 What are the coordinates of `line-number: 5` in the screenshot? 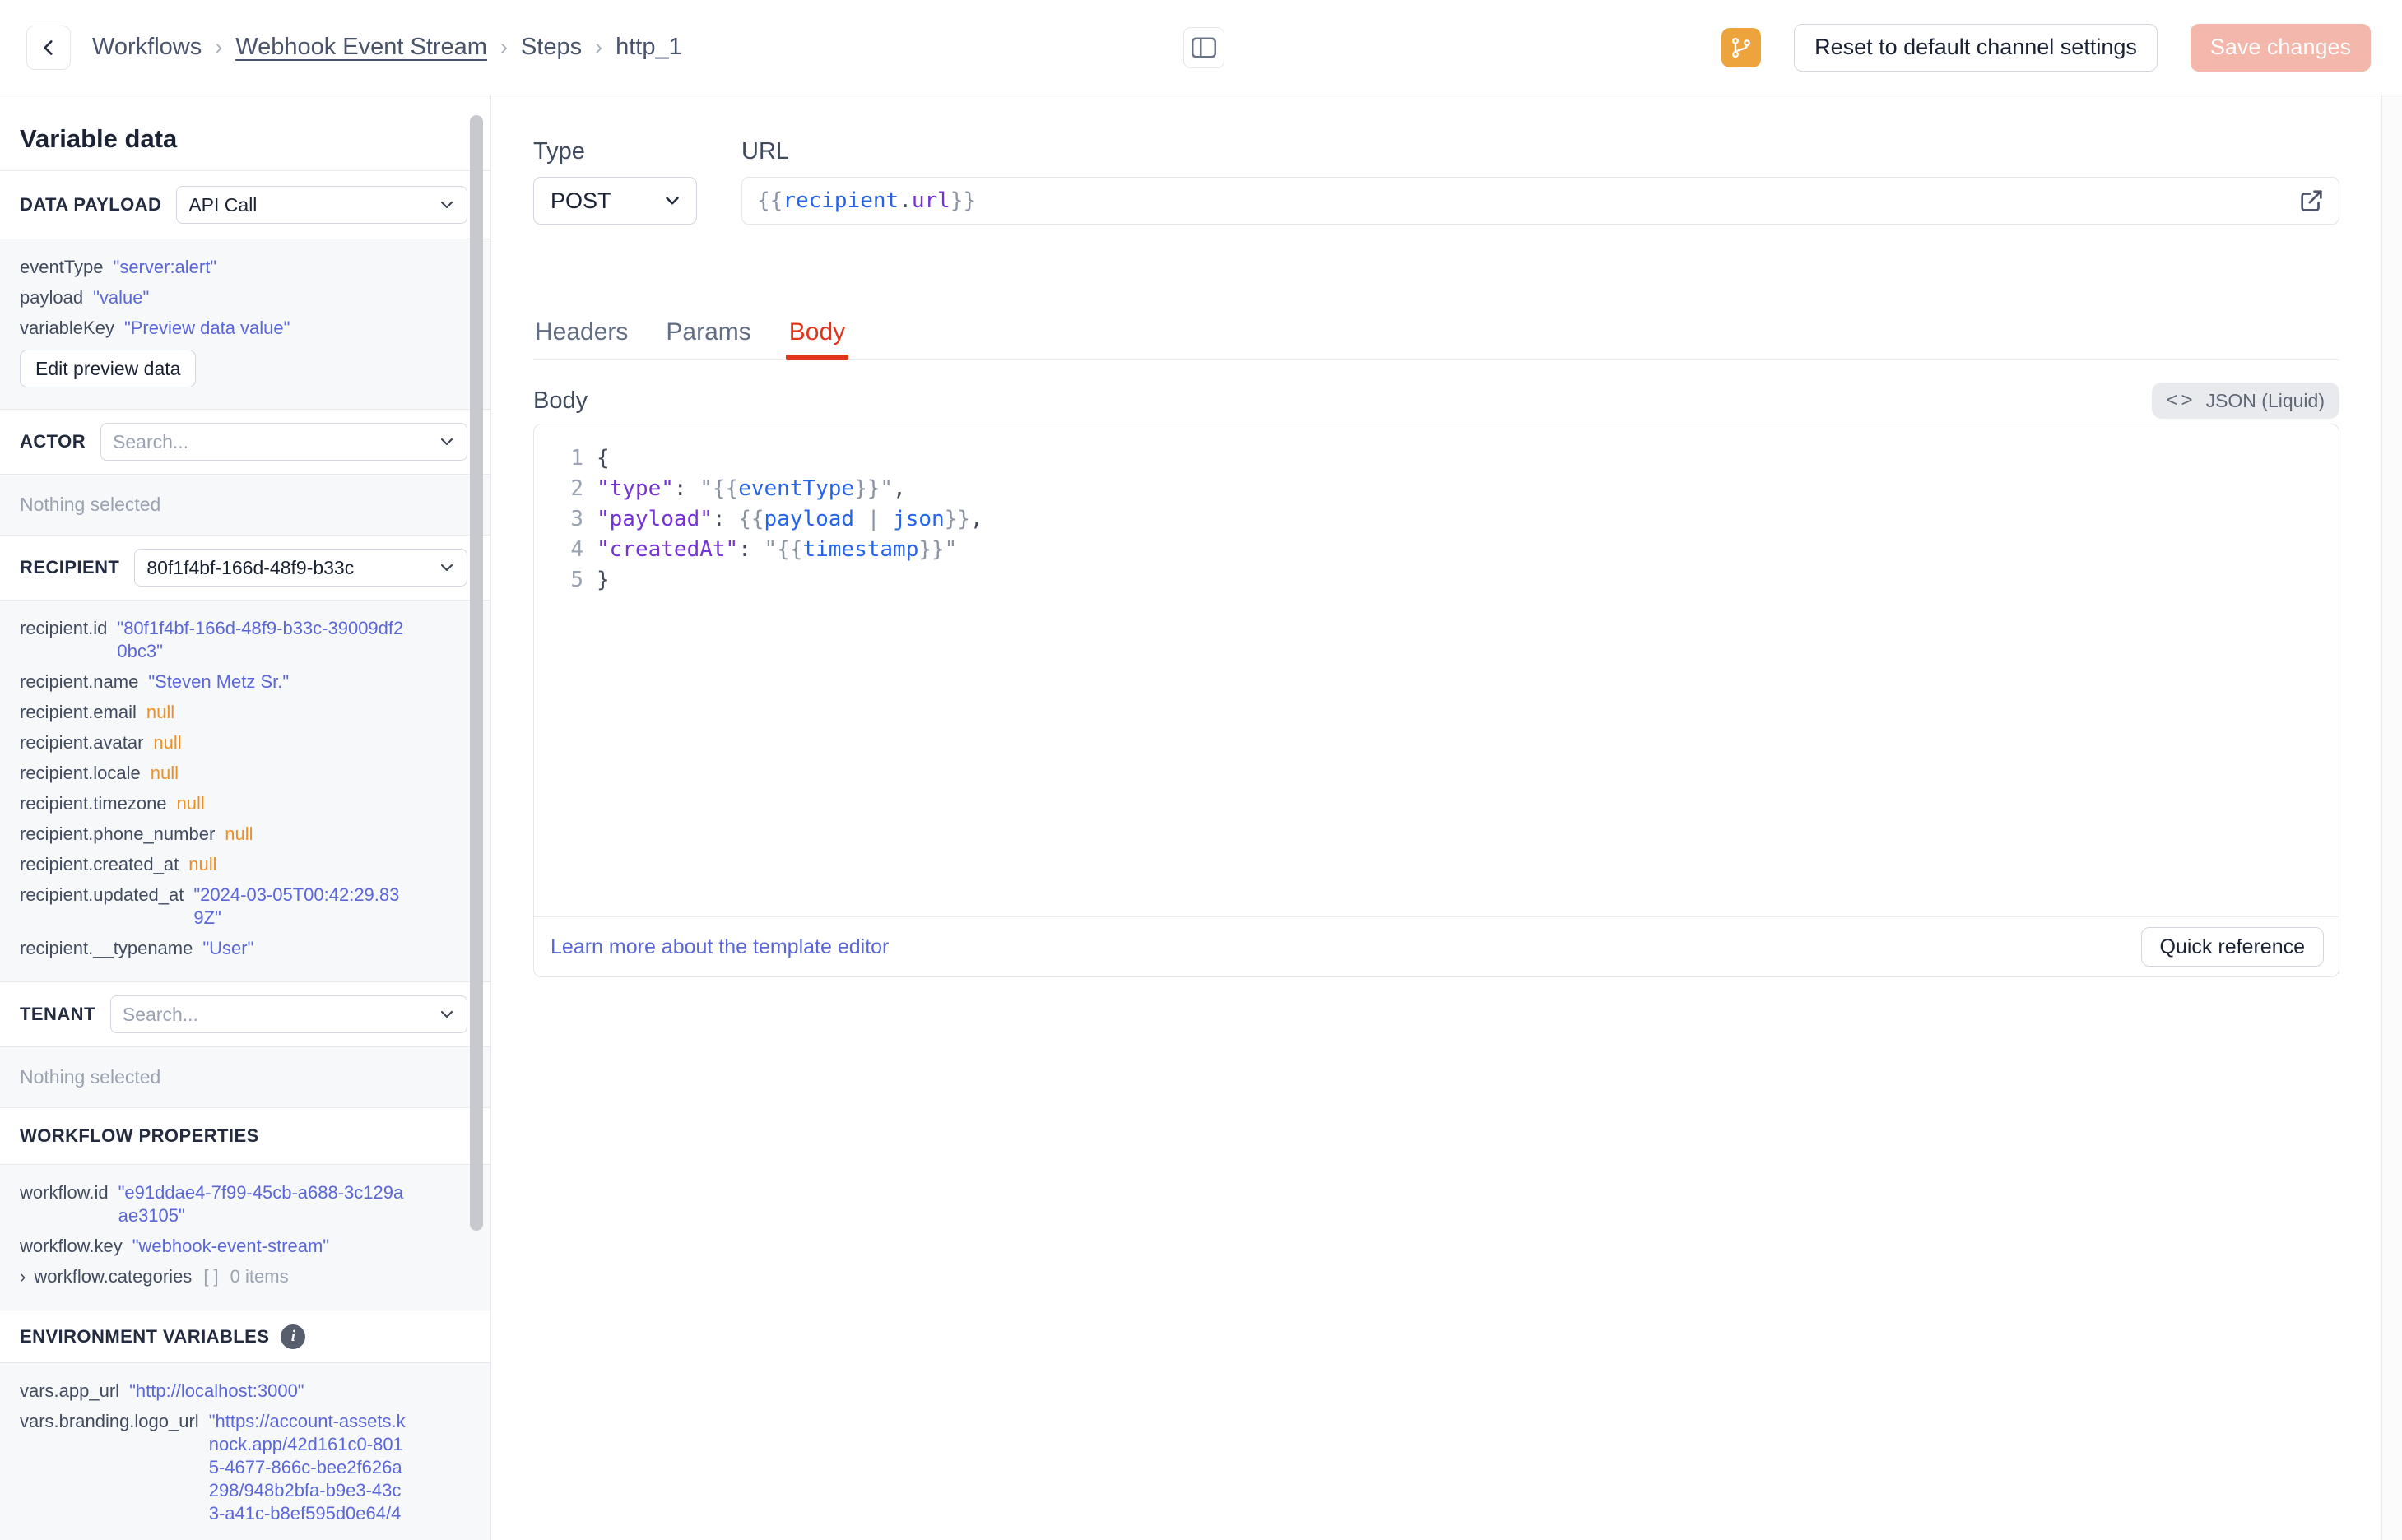 It's located at (577, 580).